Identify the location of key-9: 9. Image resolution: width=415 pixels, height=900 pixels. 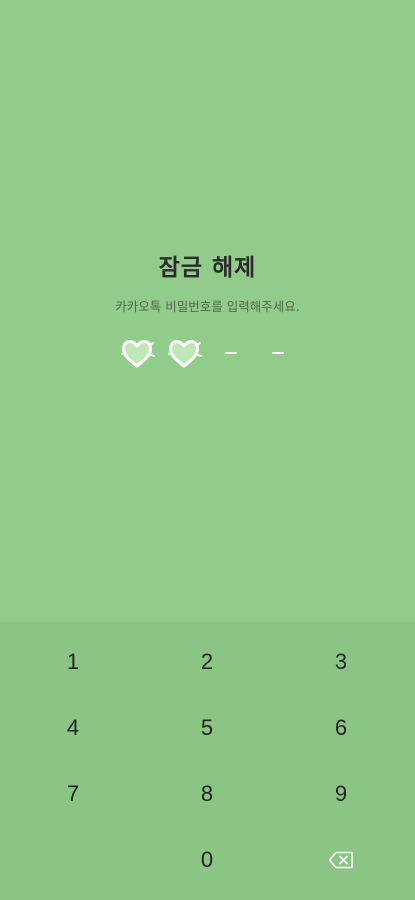
(341, 794).